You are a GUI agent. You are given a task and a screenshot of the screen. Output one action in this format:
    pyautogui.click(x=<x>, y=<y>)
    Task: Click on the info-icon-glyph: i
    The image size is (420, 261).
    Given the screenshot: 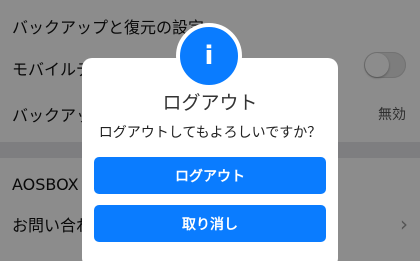 What is the action you would take?
    pyautogui.click(x=209, y=56)
    